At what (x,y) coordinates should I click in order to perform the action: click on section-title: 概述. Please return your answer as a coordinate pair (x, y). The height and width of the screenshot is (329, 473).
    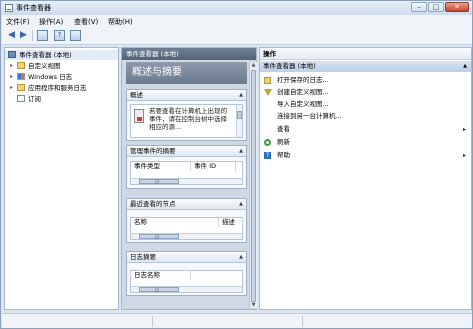
    Looking at the image, I should click on (136, 95).